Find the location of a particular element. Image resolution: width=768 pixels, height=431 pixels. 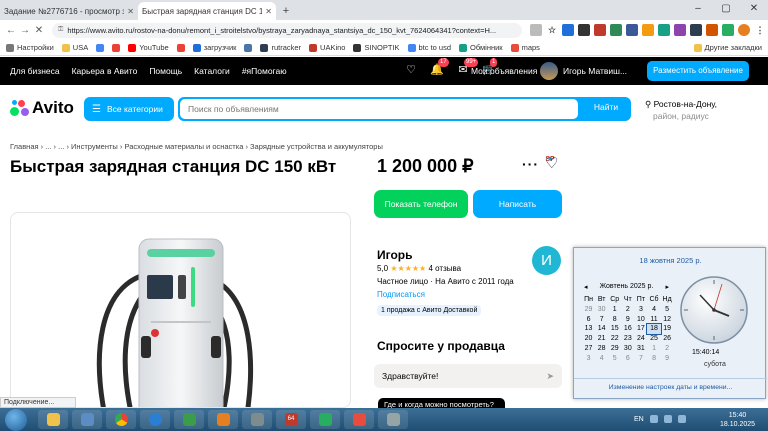

explorer-folder-icon is located at coordinates (53, 419).